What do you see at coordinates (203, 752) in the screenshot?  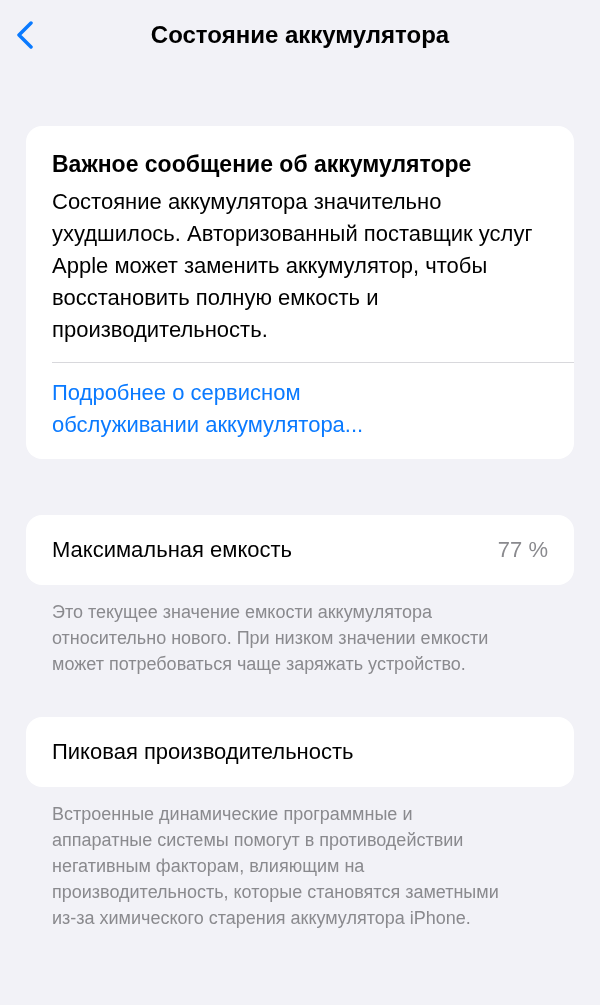 I see `performance-label: Пиковая производительность` at bounding box center [203, 752].